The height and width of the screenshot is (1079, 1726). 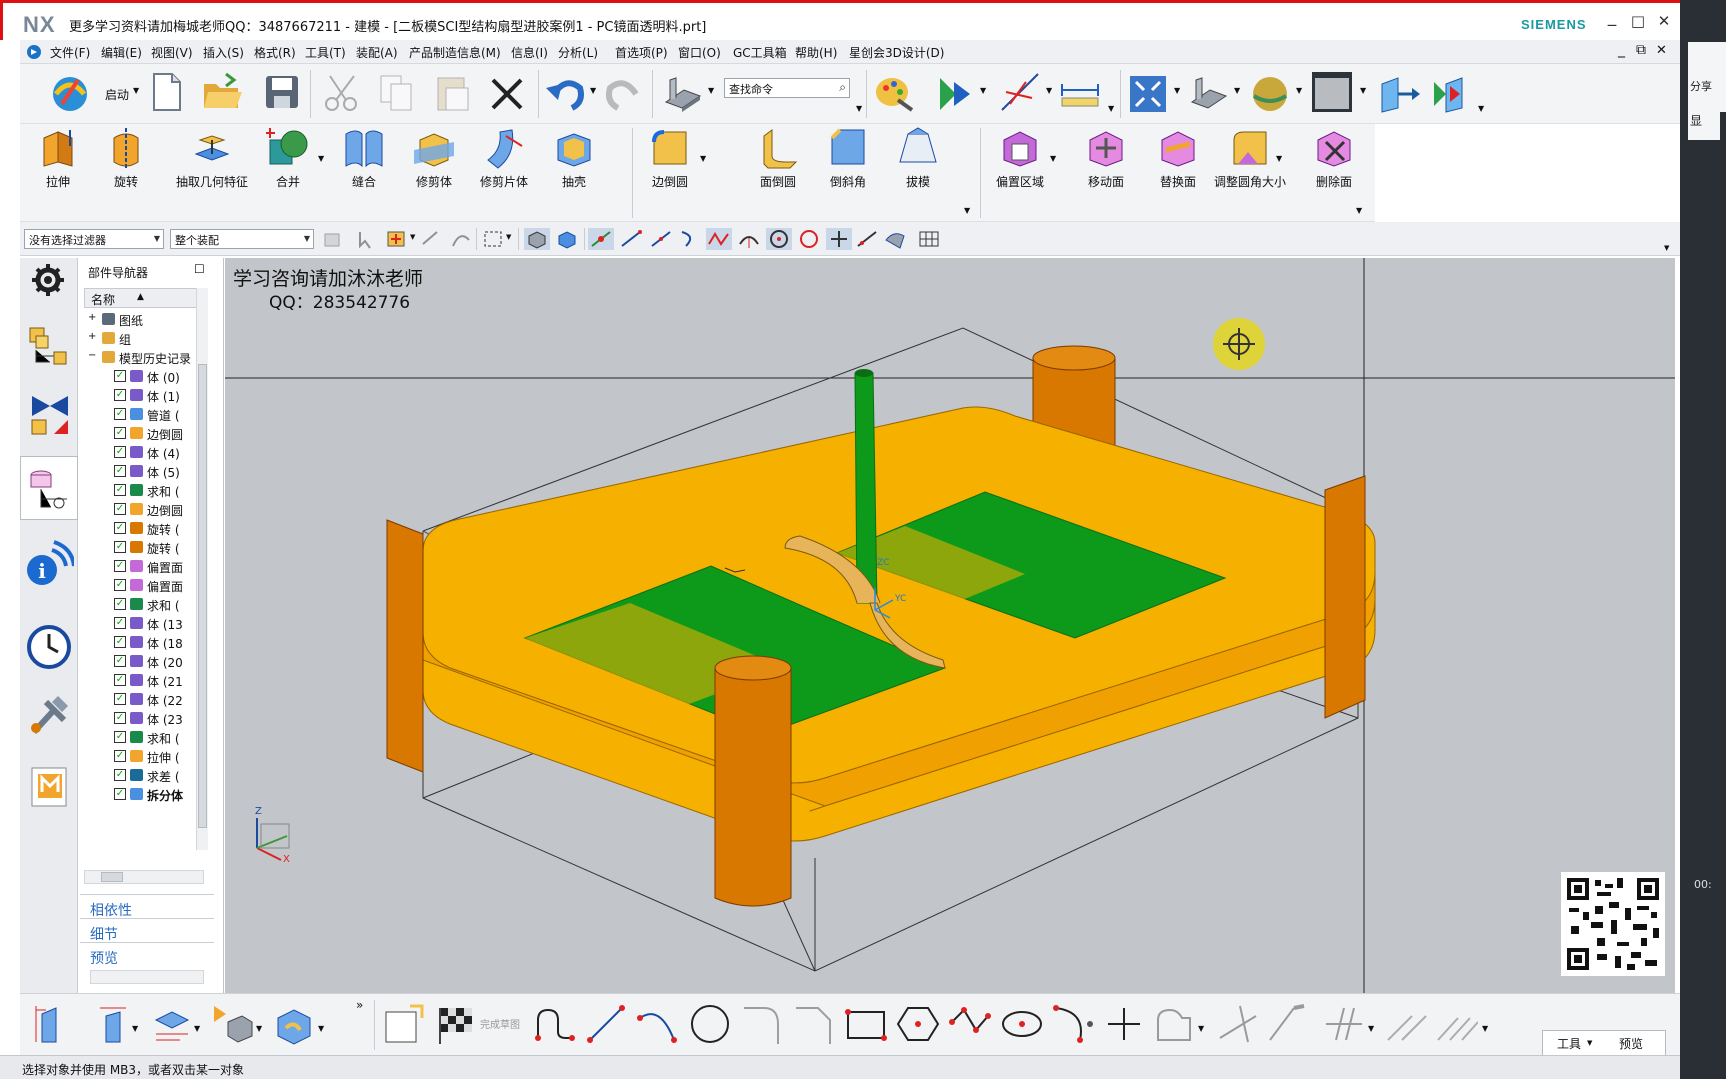 What do you see at coordinates (364, 182) in the screenshot?
I see `sew-button: 缝合` at bounding box center [364, 182].